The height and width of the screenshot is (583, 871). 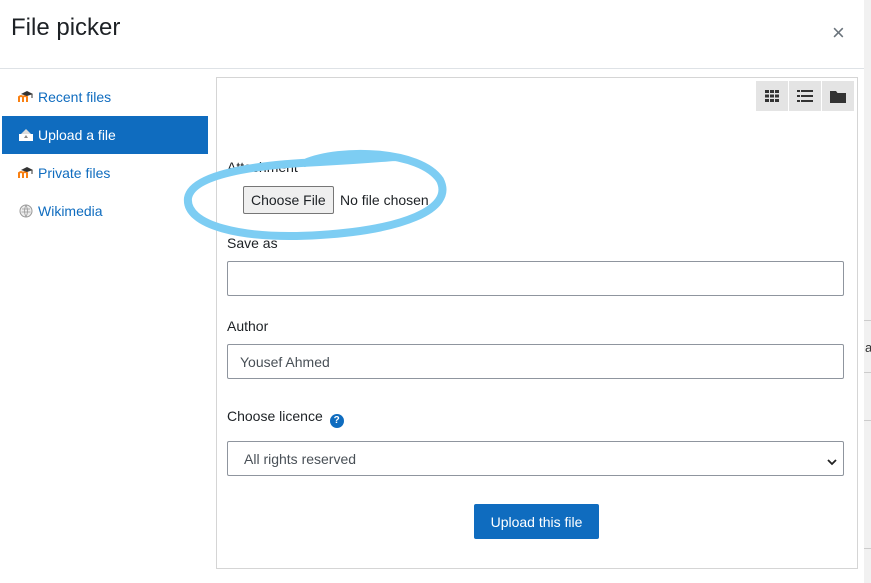 I want to click on author-input: Yousef Ahmed, so click(x=535, y=361).